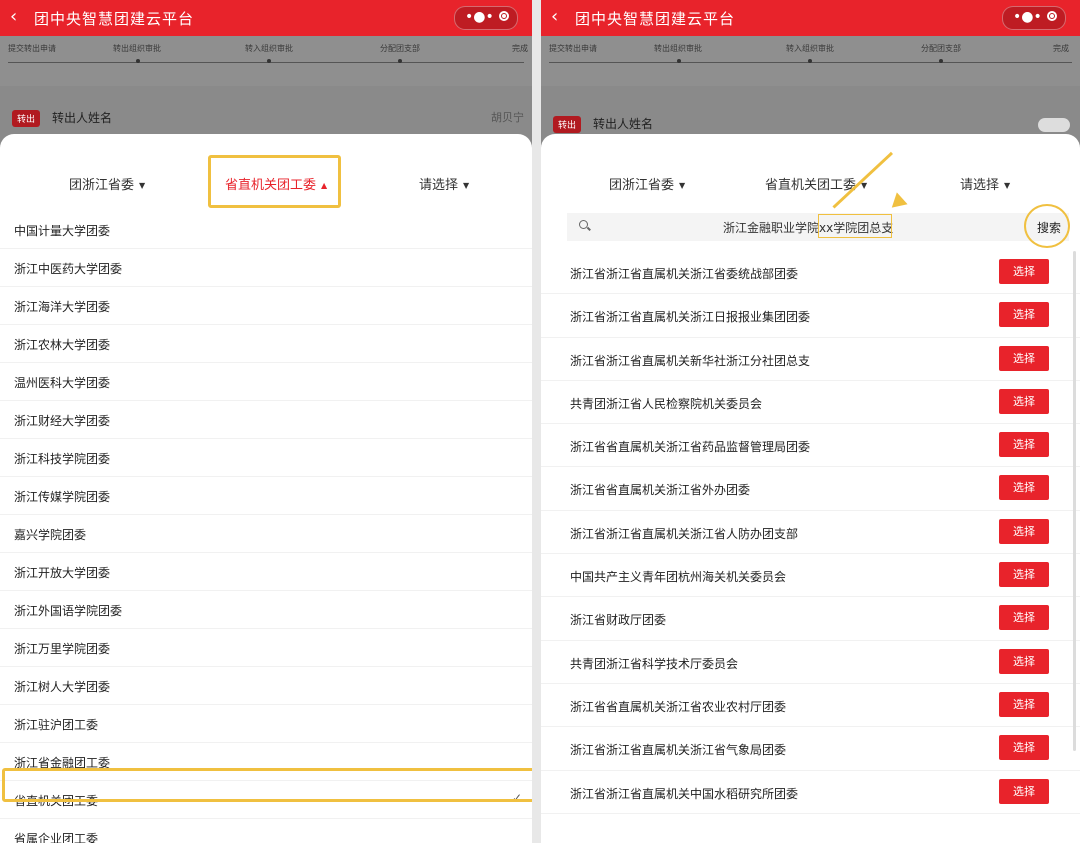 This screenshot has width=1080, height=843. What do you see at coordinates (666, 403) in the screenshot?
I see `item-label: 共青团浙江省人民检察院机关委员会` at bounding box center [666, 403].